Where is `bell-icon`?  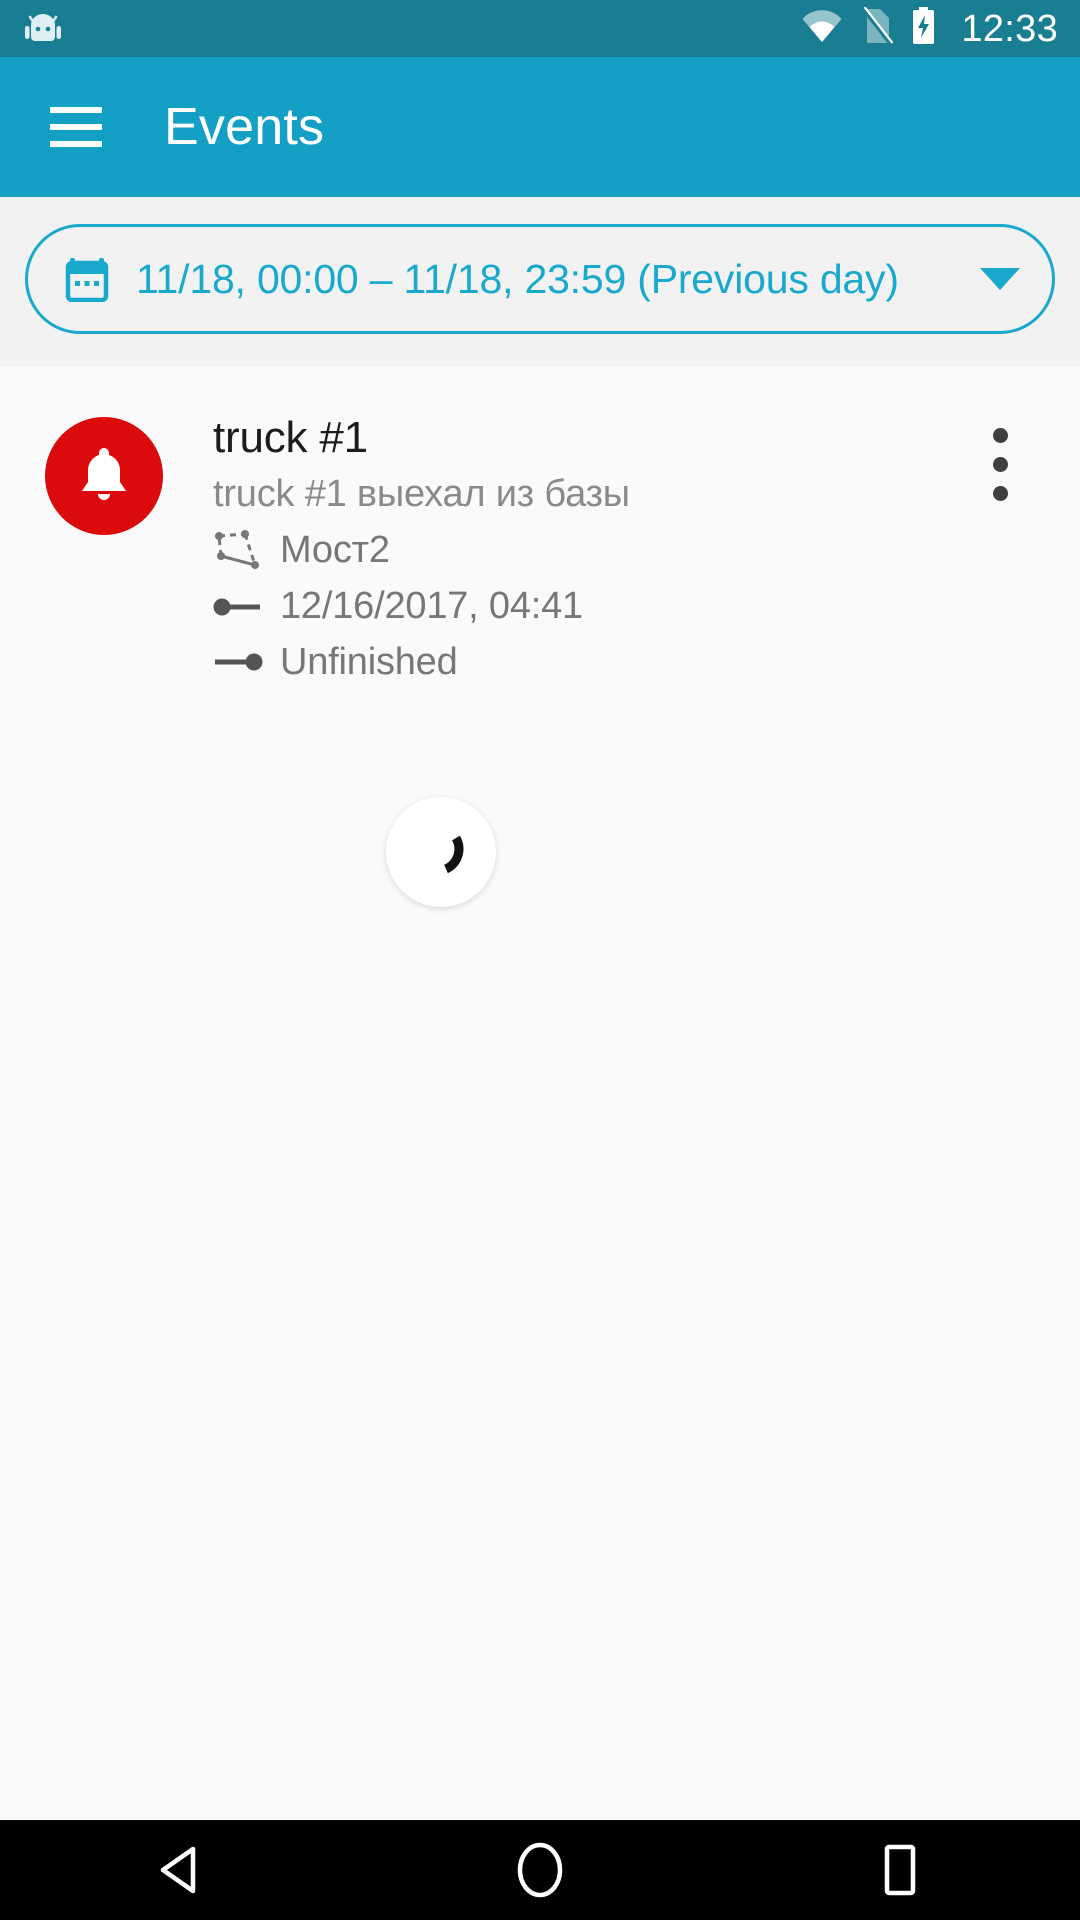
bell-icon is located at coordinates (104, 474).